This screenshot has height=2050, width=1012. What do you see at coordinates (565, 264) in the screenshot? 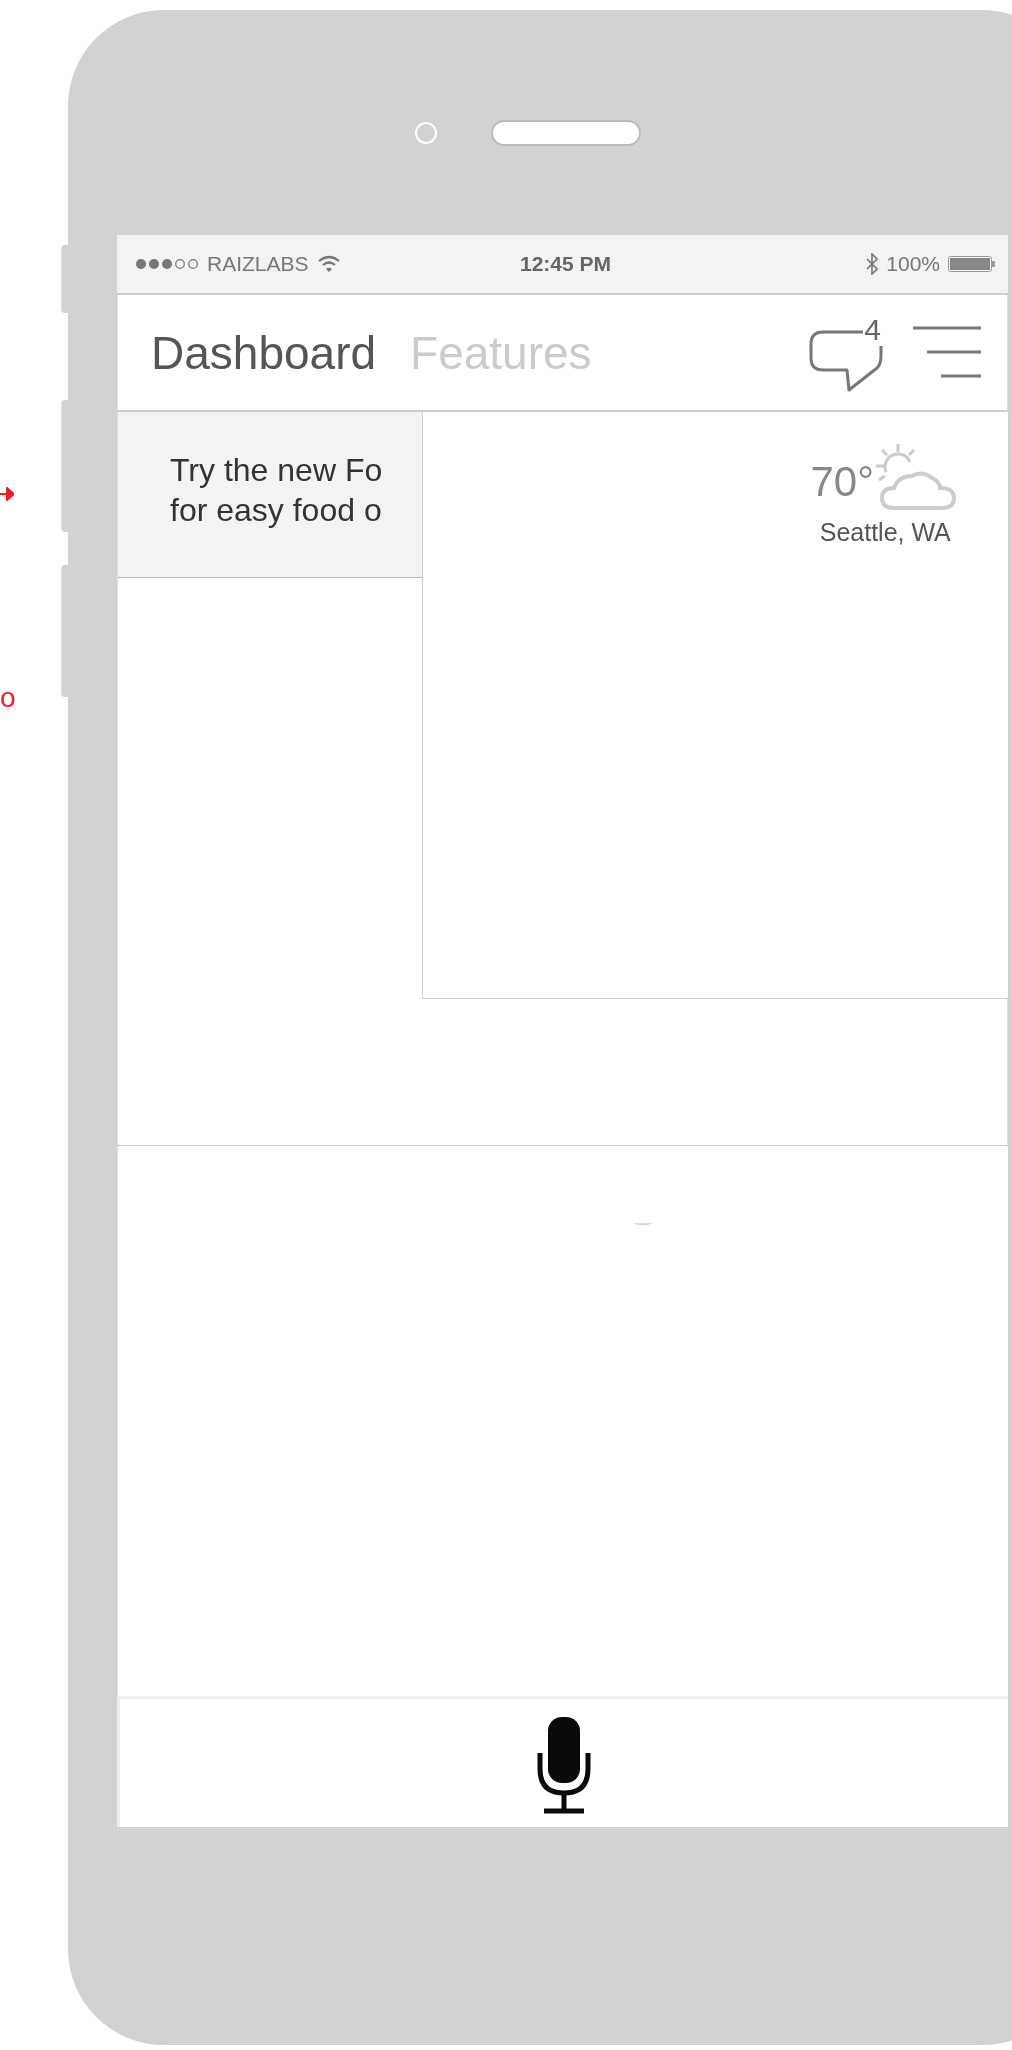
I see `status-time: 12:45 PM` at bounding box center [565, 264].